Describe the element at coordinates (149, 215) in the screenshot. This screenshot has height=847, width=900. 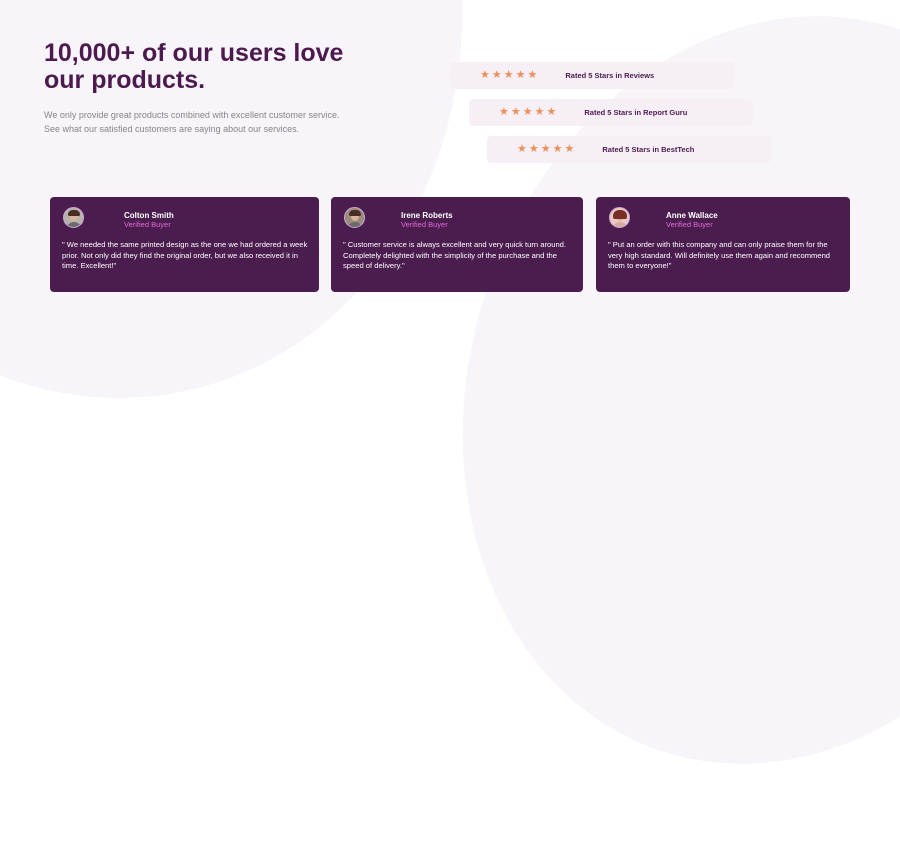
I see `reviewer-name: Colton Smith` at that location.